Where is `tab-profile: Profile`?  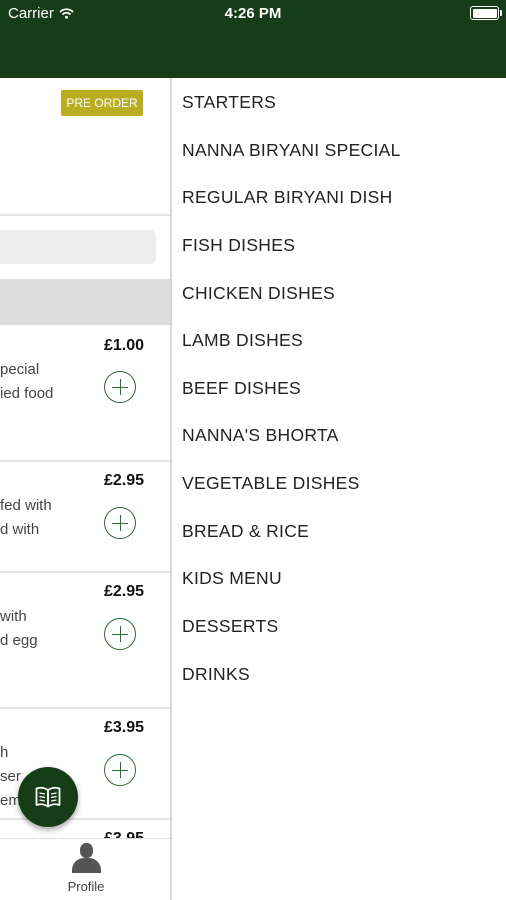 tab-profile: Profile is located at coordinates (86, 869).